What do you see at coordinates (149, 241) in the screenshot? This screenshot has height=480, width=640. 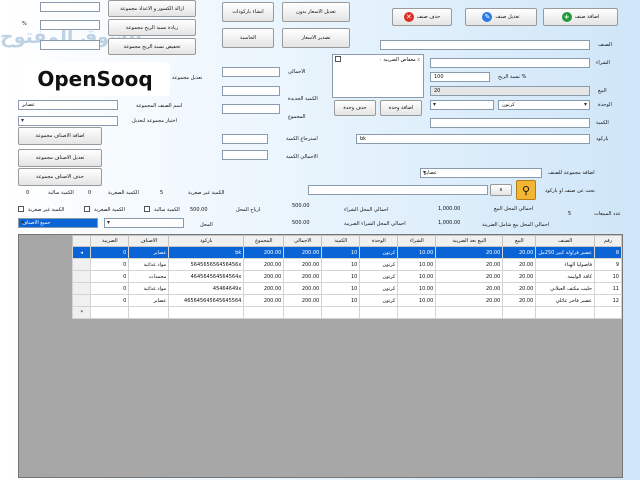 I see `column-header: الاصناف` at bounding box center [149, 241].